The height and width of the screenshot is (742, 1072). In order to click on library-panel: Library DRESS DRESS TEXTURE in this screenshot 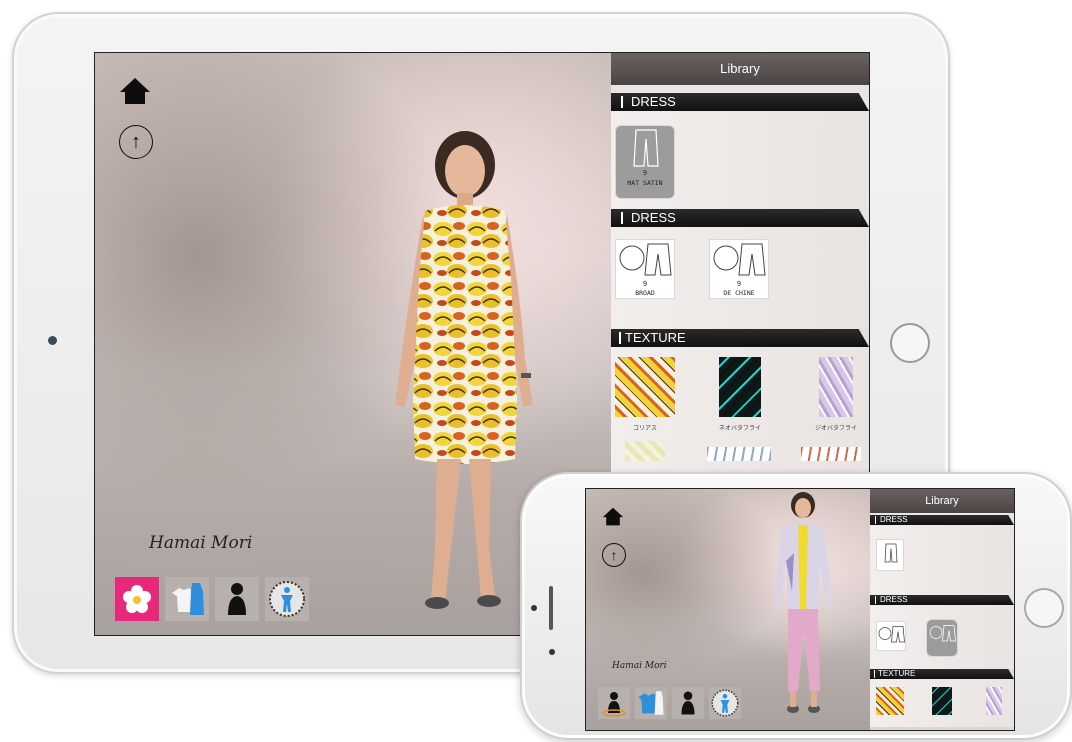, I will do `click(942, 609)`.